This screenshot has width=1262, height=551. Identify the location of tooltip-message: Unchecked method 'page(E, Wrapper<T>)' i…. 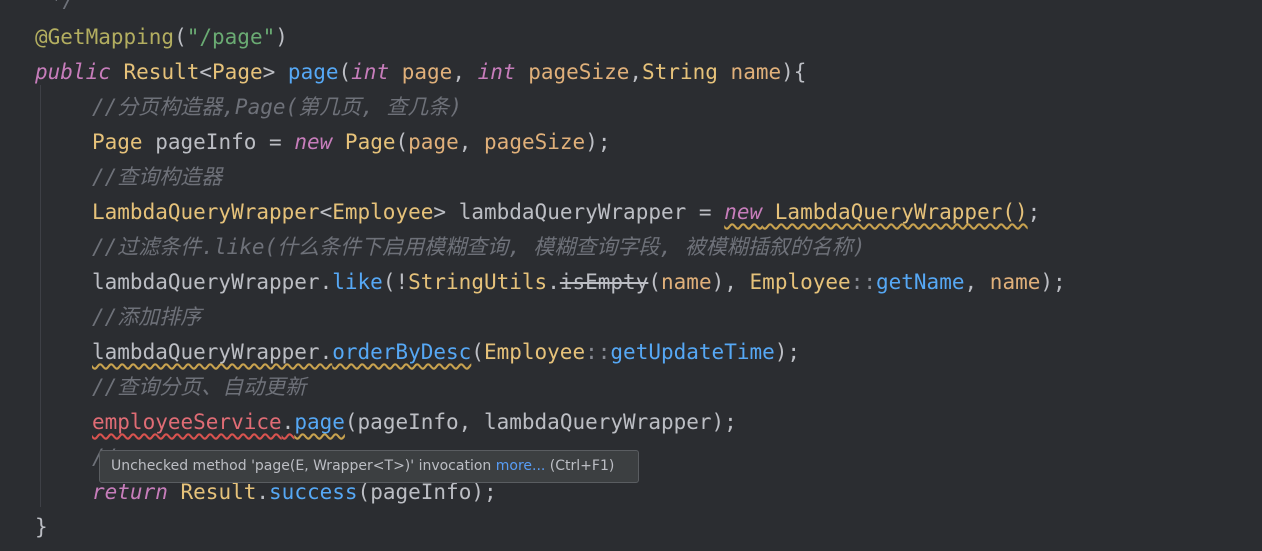
(303, 466).